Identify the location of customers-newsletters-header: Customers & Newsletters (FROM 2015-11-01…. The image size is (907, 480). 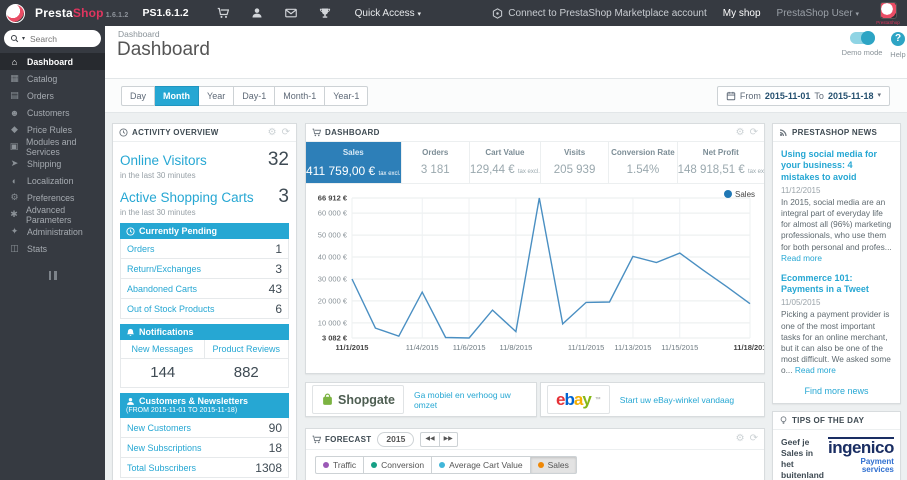
(204, 405).